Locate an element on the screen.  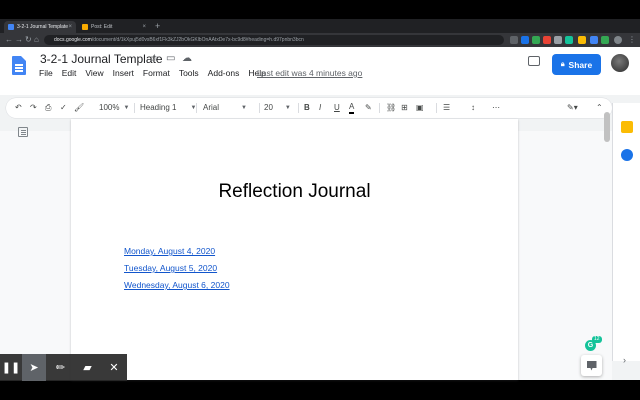
cloud-status-icon: ☁ is located at coordinates (187, 58).